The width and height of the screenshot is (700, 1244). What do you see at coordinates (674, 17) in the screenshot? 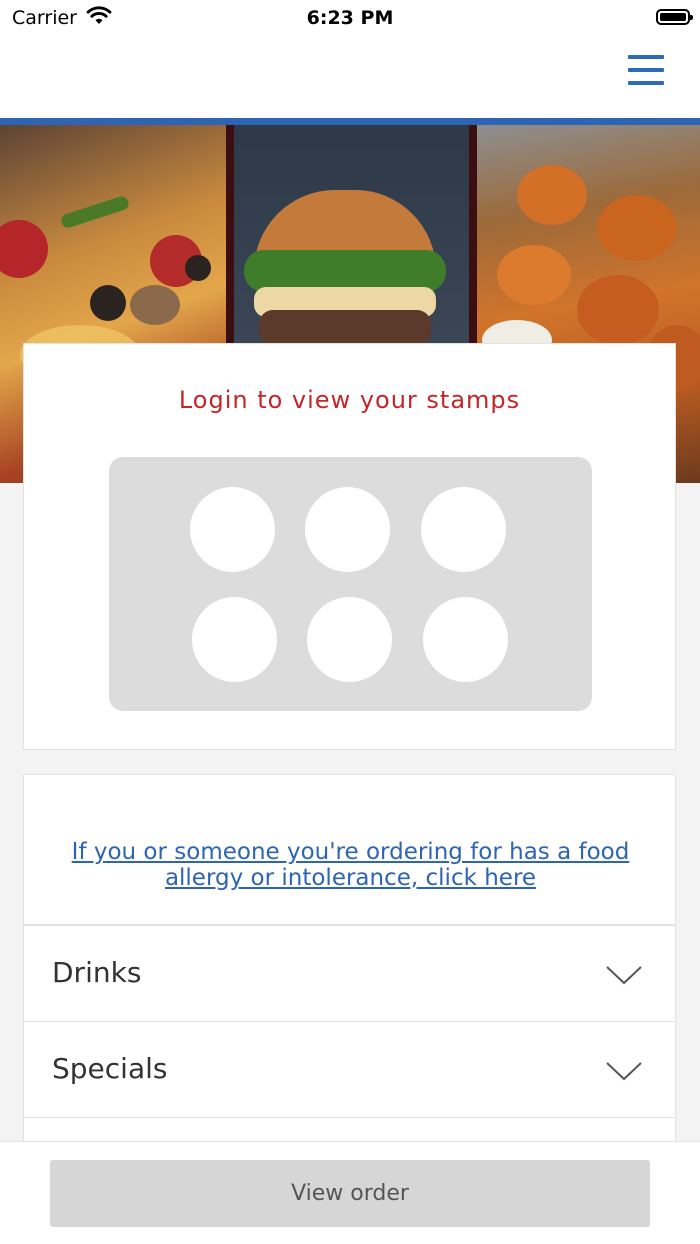
I see `battery-icon` at bounding box center [674, 17].